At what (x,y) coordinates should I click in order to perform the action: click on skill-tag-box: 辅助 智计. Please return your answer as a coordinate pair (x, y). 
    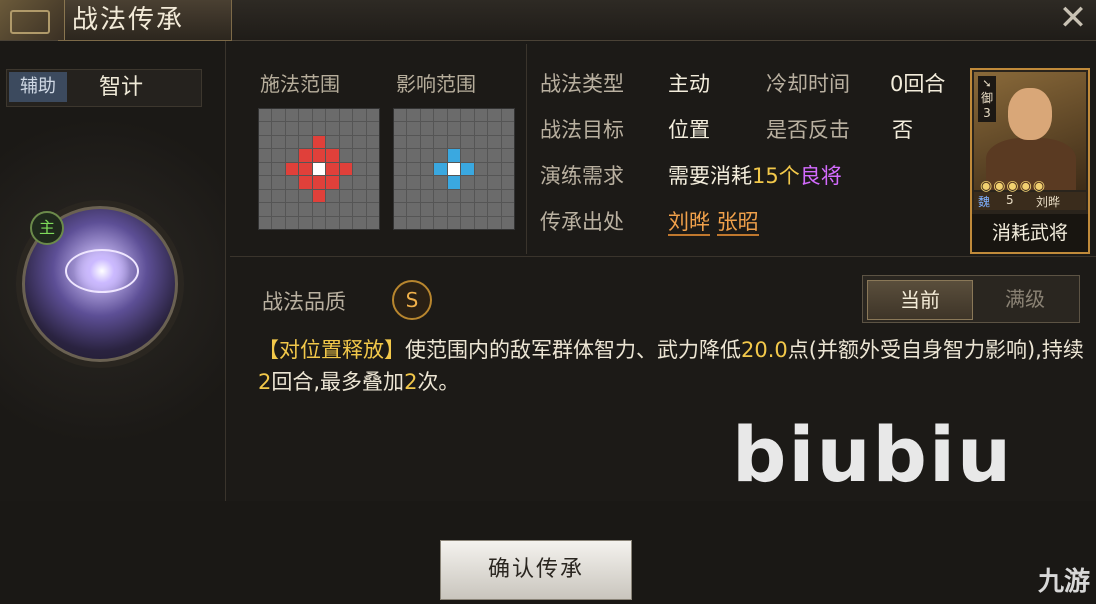
    Looking at the image, I should click on (104, 88).